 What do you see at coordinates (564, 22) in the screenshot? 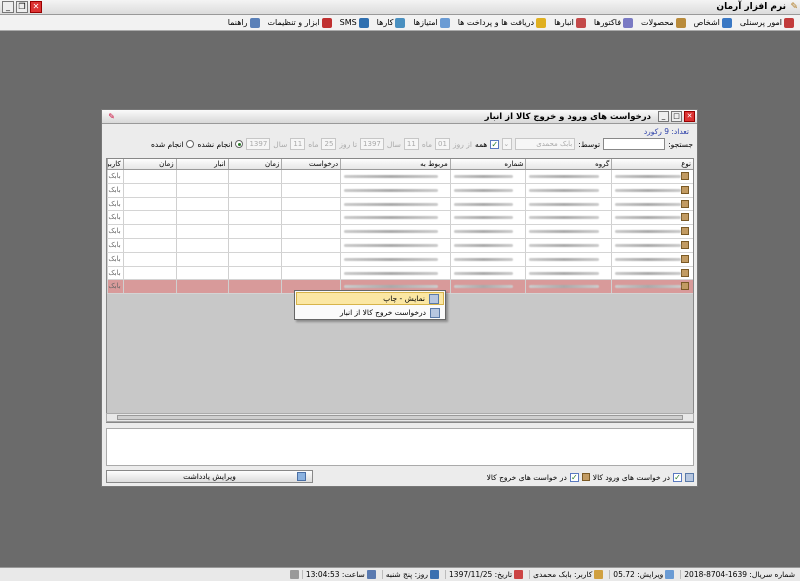
I see `menu-item-label: انبارها` at bounding box center [564, 22].